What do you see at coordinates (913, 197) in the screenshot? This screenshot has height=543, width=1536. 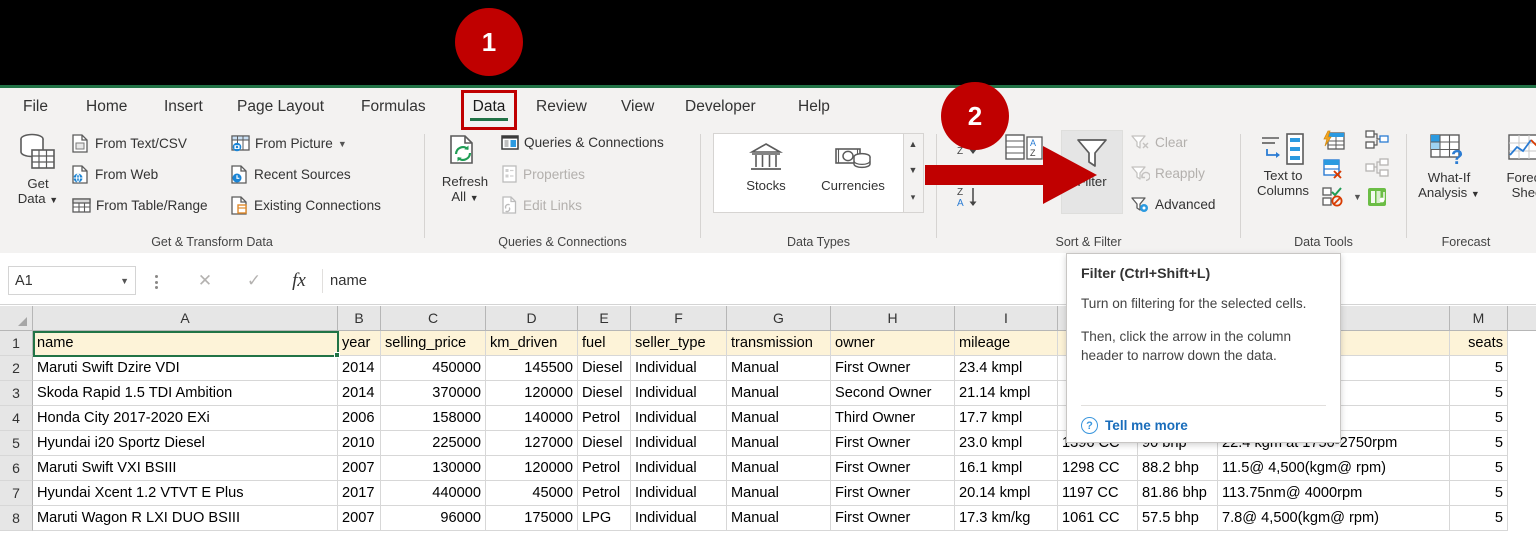 I see `gallery-expand-icon: ▾` at bounding box center [913, 197].